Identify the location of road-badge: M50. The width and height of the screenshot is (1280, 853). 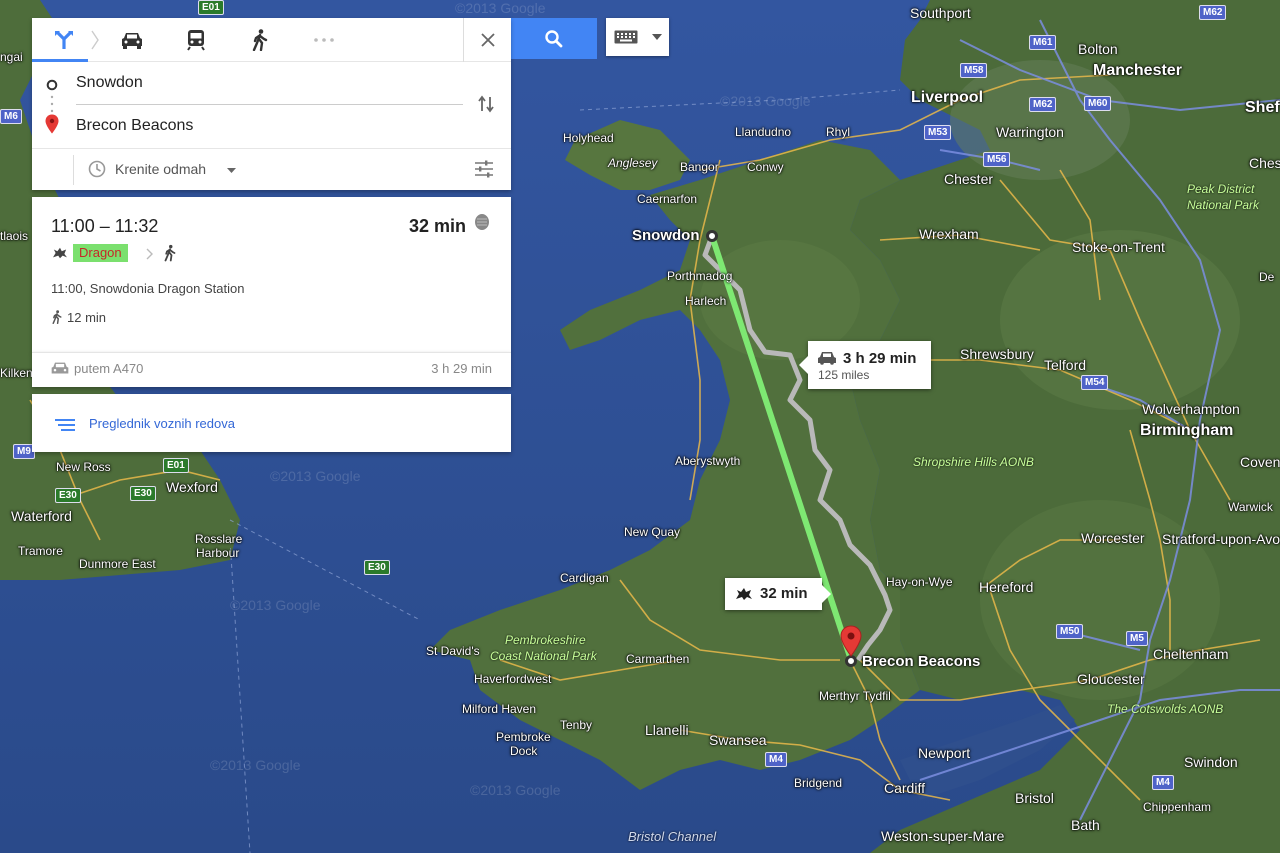
(1070, 631).